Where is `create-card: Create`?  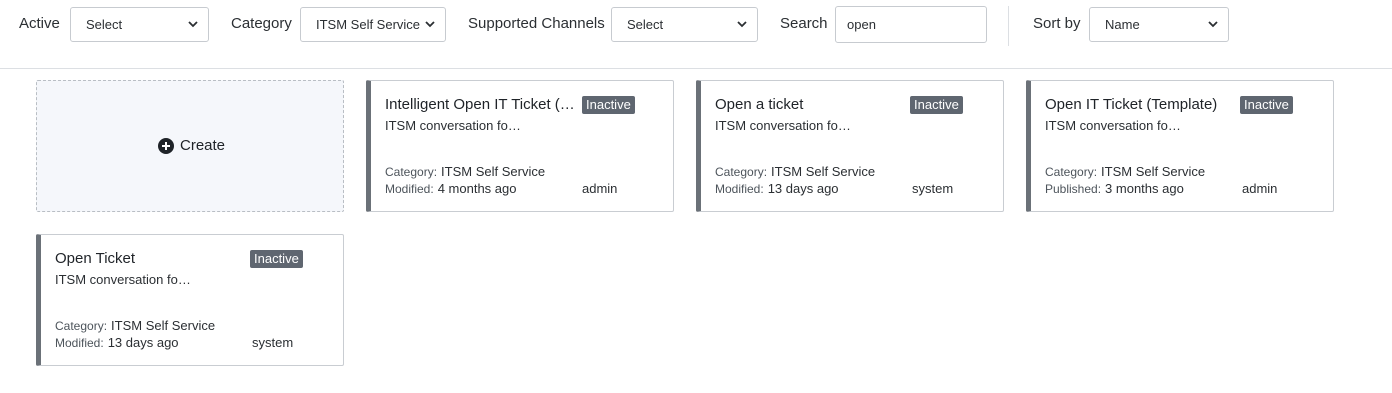 create-card: Create is located at coordinates (190, 146).